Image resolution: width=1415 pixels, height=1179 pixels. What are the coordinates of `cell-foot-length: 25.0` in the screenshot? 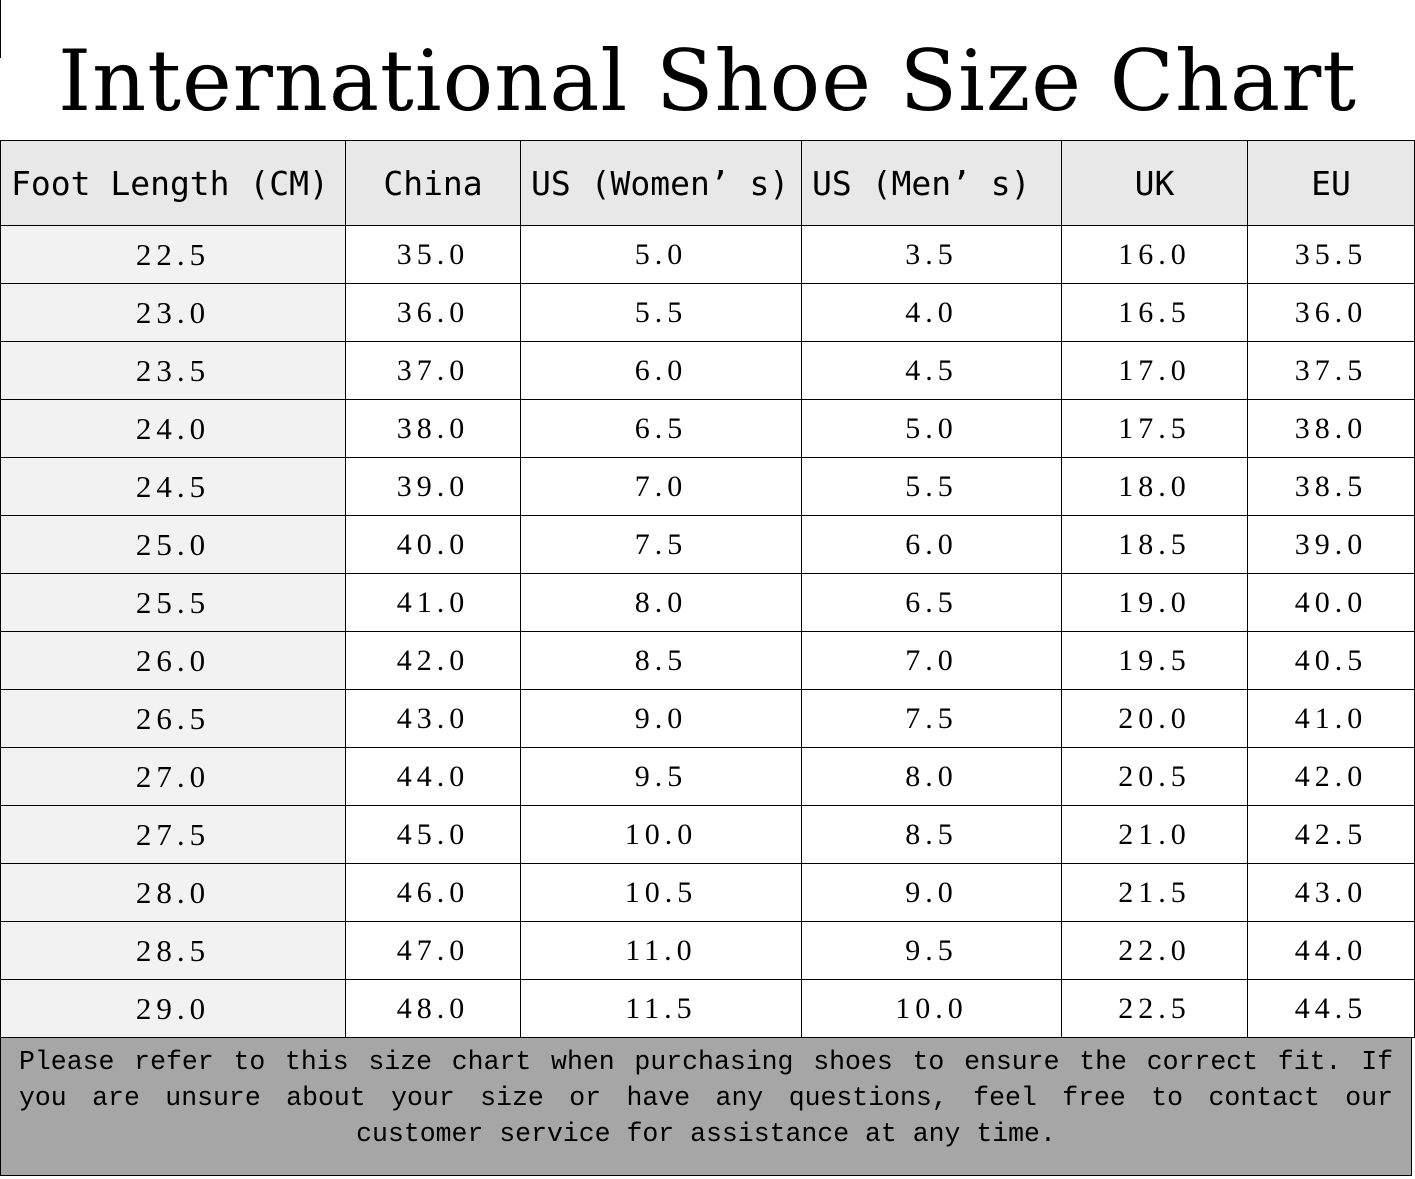 It's located at (173, 544).